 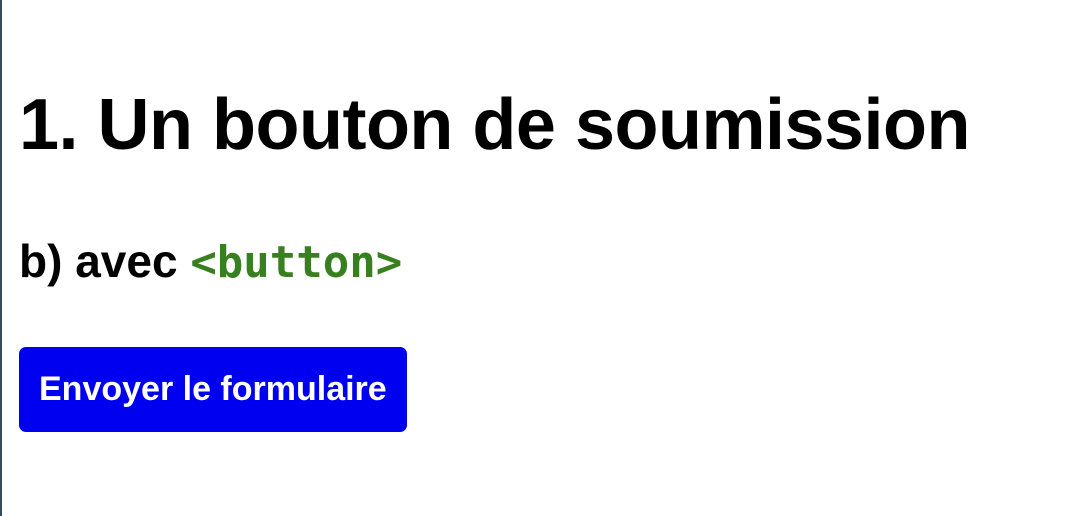 I want to click on page-title: 1. Un bouton de soumission, so click(x=495, y=125).